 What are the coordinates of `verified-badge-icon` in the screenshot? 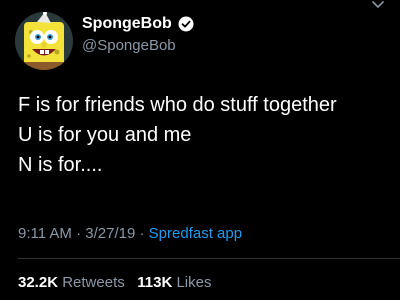 It's located at (186, 24).